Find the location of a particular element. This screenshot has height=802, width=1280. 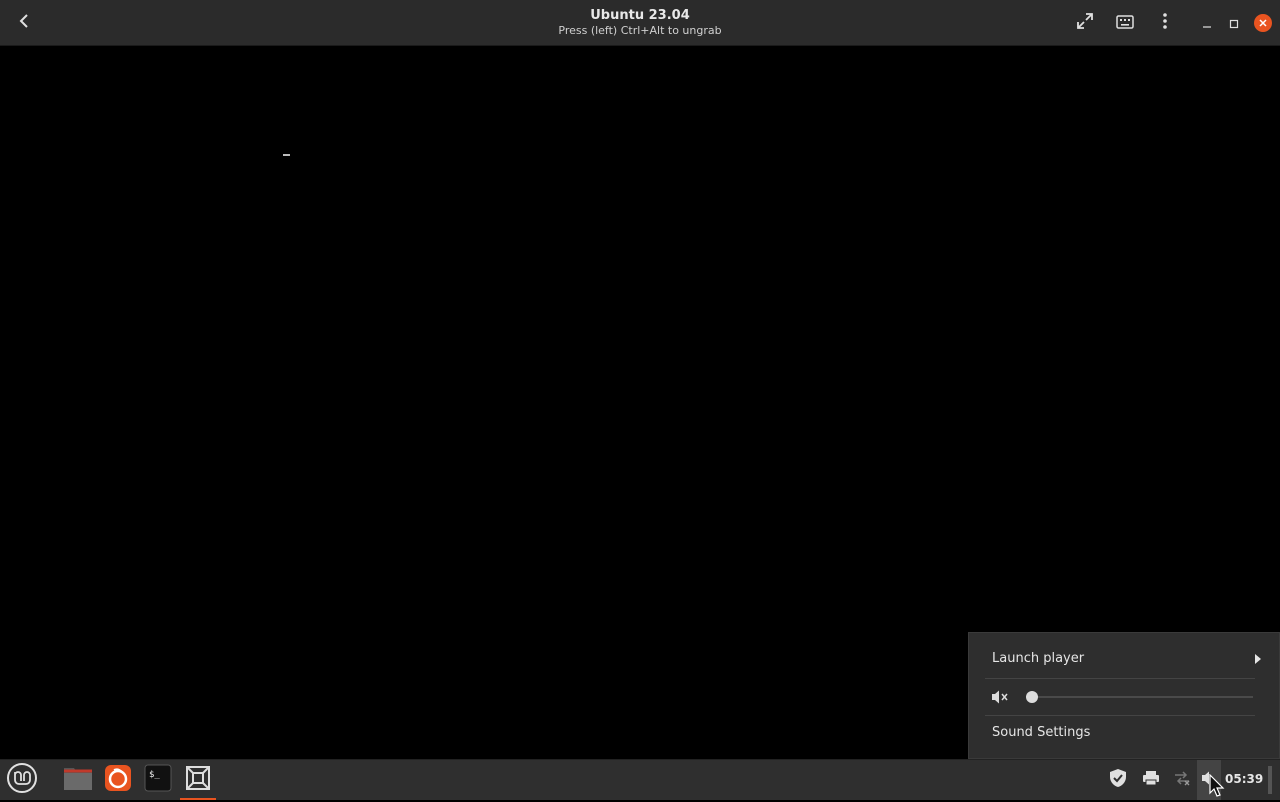

terminal-icon: $_ is located at coordinates (158, 780).